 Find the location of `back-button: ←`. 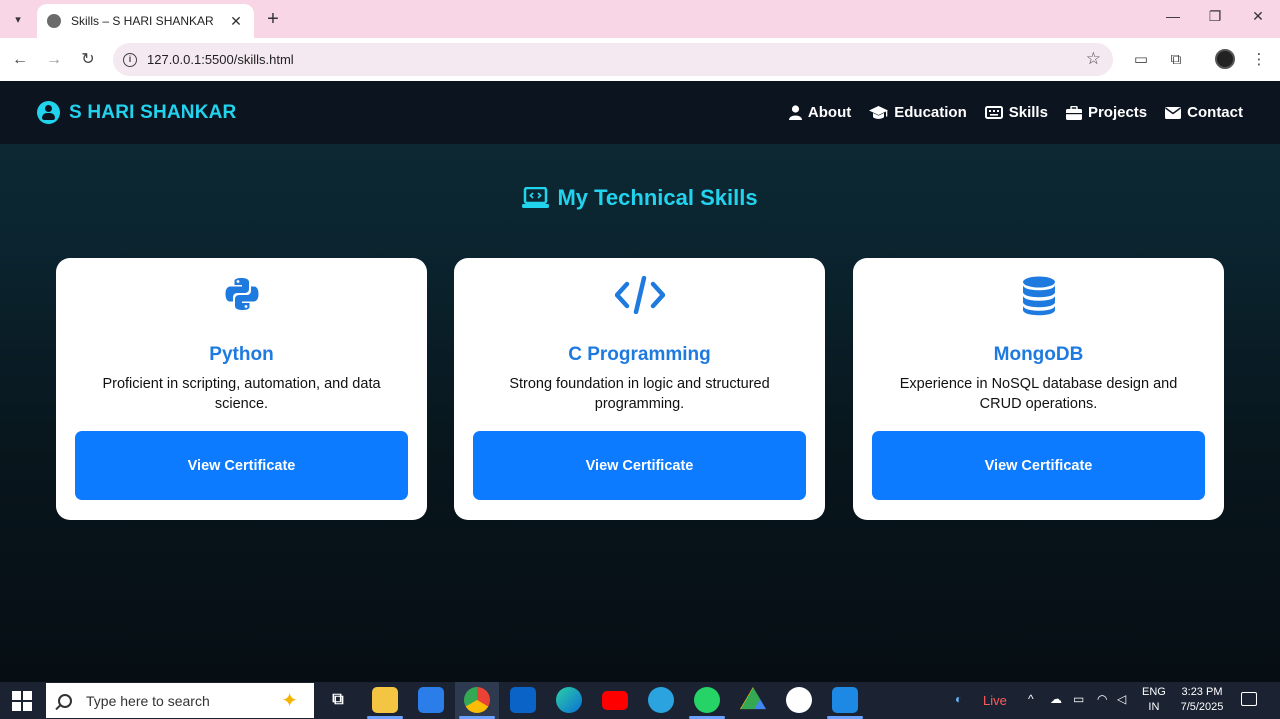

back-button: ← is located at coordinates (20, 60).